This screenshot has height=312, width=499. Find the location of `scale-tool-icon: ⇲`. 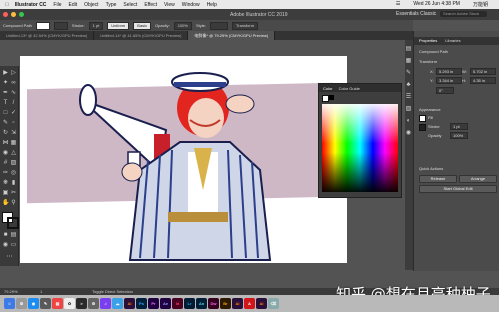

scale-tool-icon: ⇲ is located at coordinates (13, 133).